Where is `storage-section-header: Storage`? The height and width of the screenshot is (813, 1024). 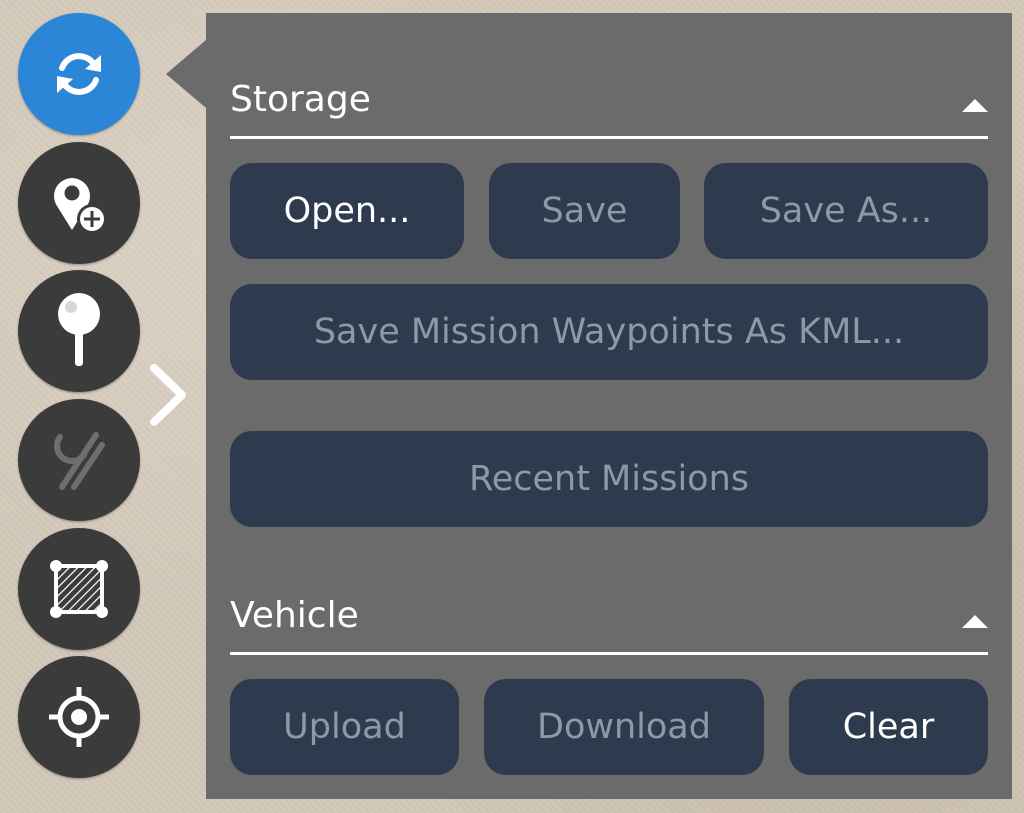 storage-section-header: Storage is located at coordinates (609, 109).